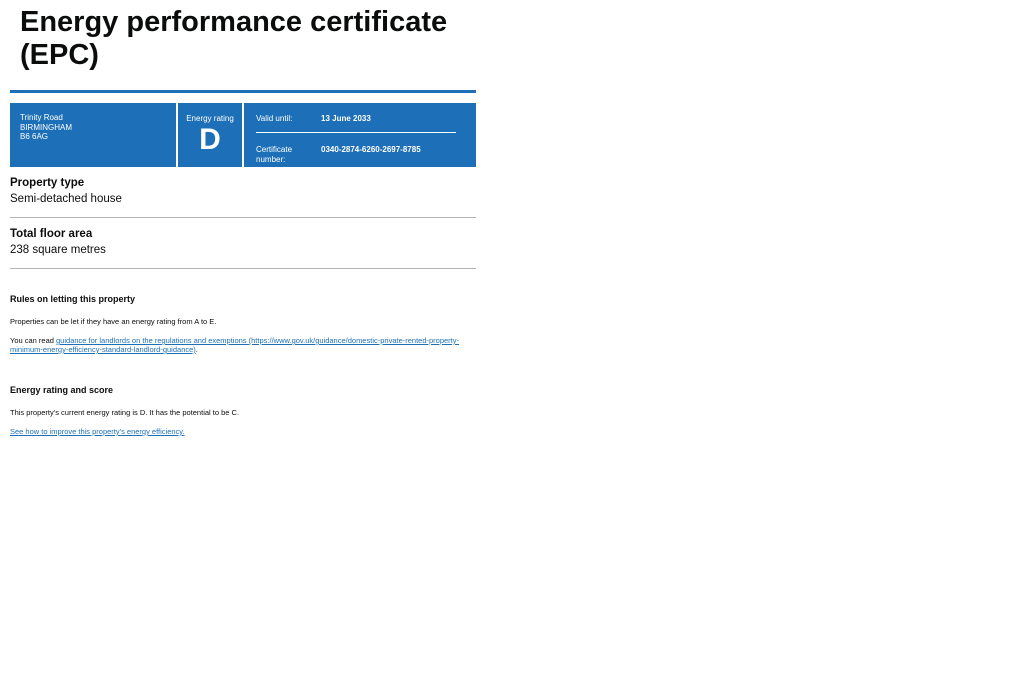 The image size is (1024, 698). What do you see at coordinates (58, 250) in the screenshot?
I see `floor-area-value: 238 square metres` at bounding box center [58, 250].